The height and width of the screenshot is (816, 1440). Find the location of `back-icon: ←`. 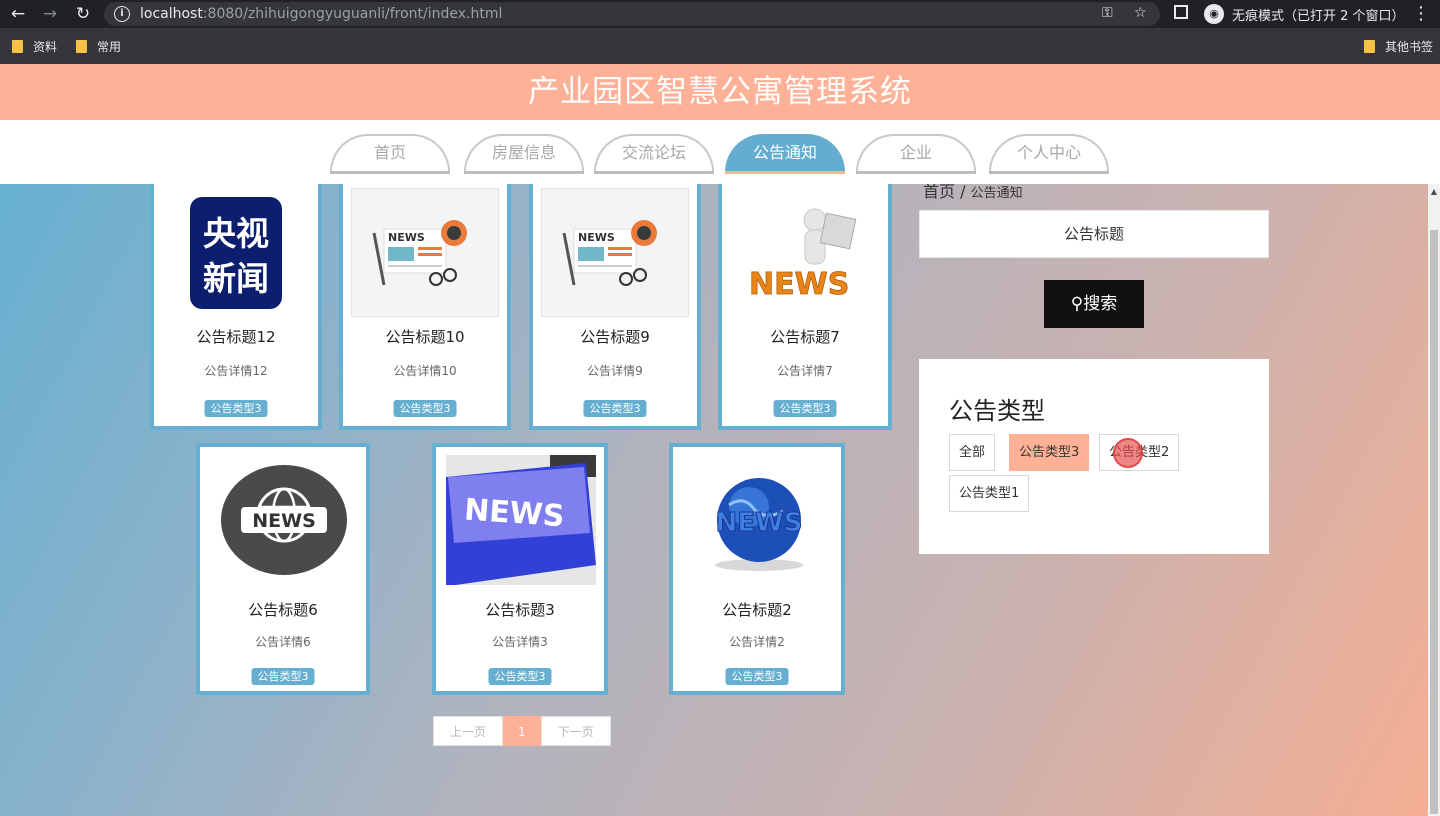

back-icon: ← is located at coordinates (18, 14).